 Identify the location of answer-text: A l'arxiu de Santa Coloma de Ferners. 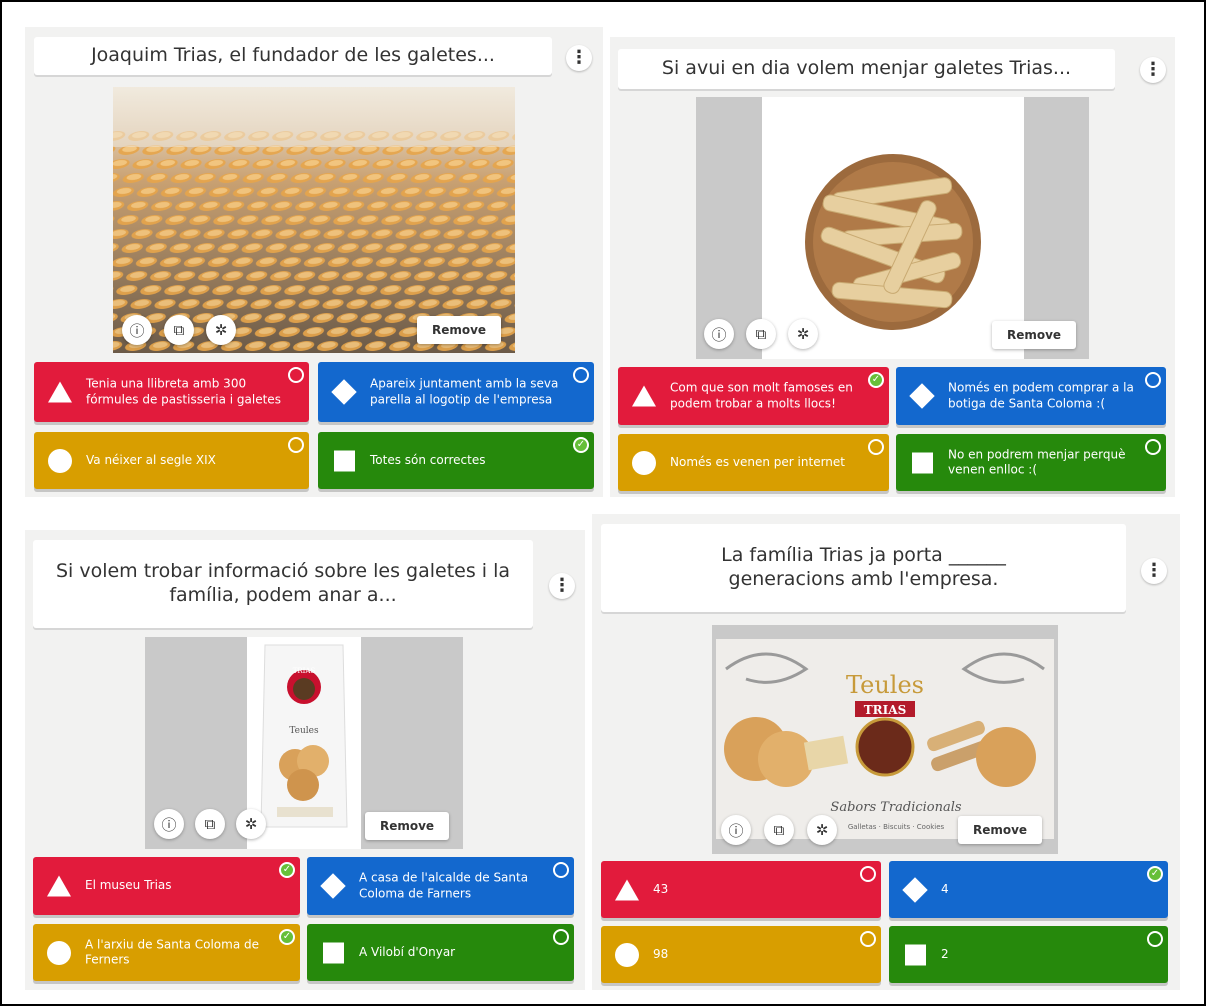
(172, 951).